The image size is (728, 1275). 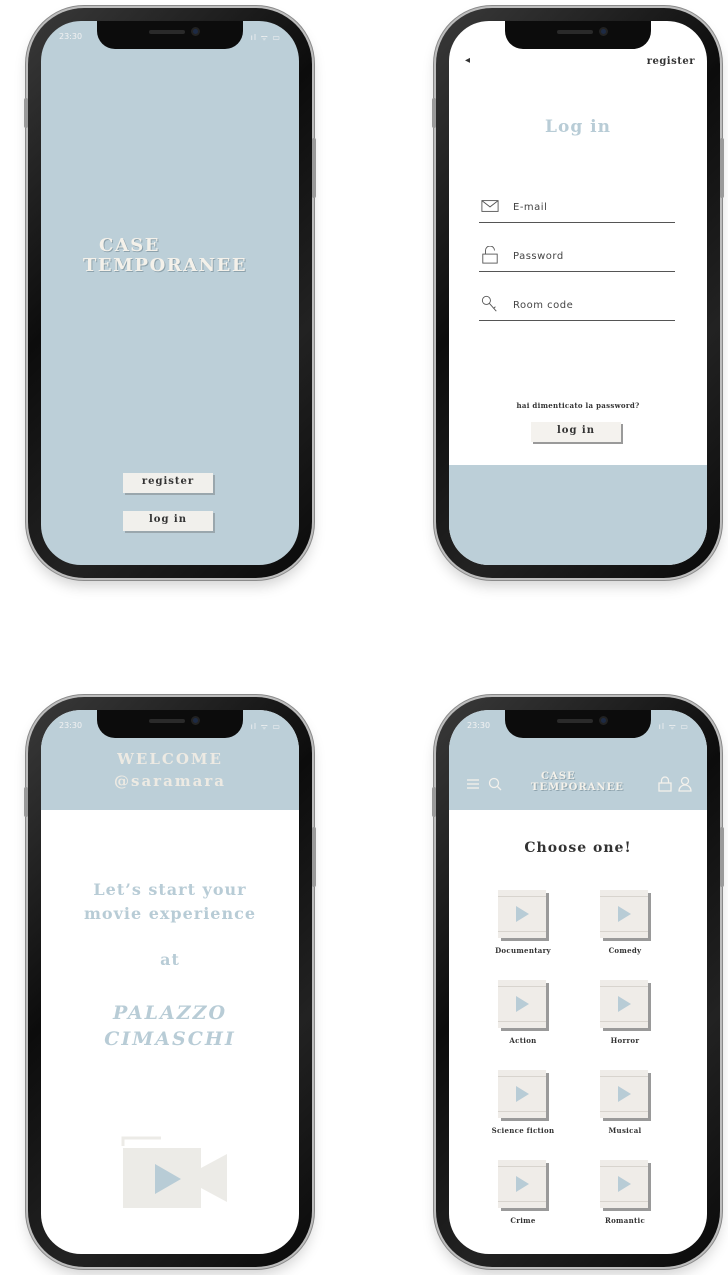 I want to click on genre-comedy: Comedy, so click(x=625, y=930).